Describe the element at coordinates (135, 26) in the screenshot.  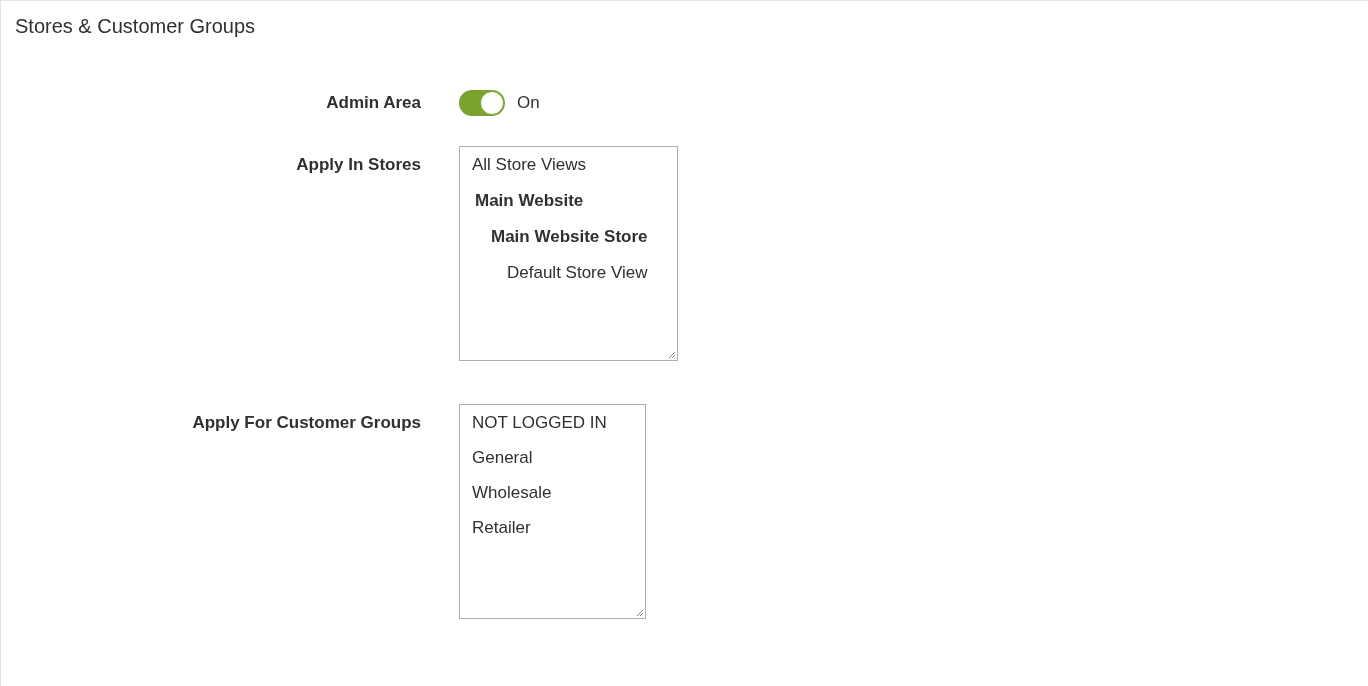
I see `section-title: Stores & Customer Groups` at that location.